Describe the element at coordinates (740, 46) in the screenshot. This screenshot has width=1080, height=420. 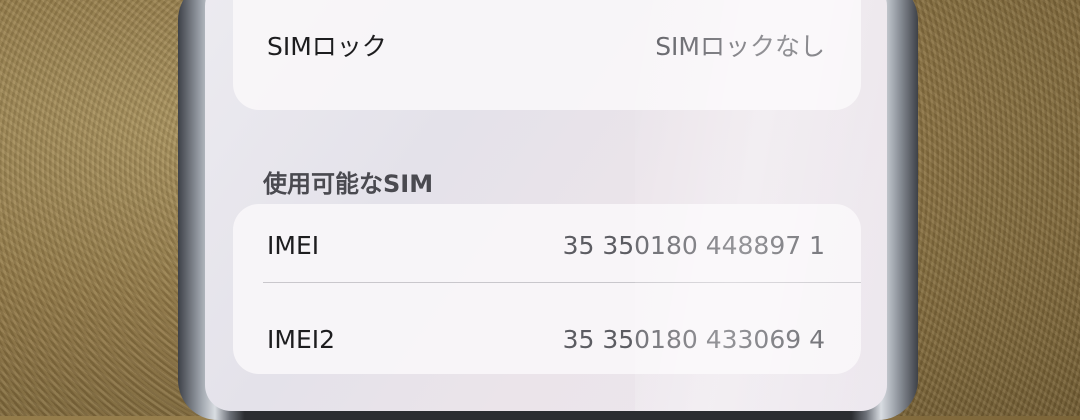
I see `sim-lock-value: SIMロックなし` at that location.